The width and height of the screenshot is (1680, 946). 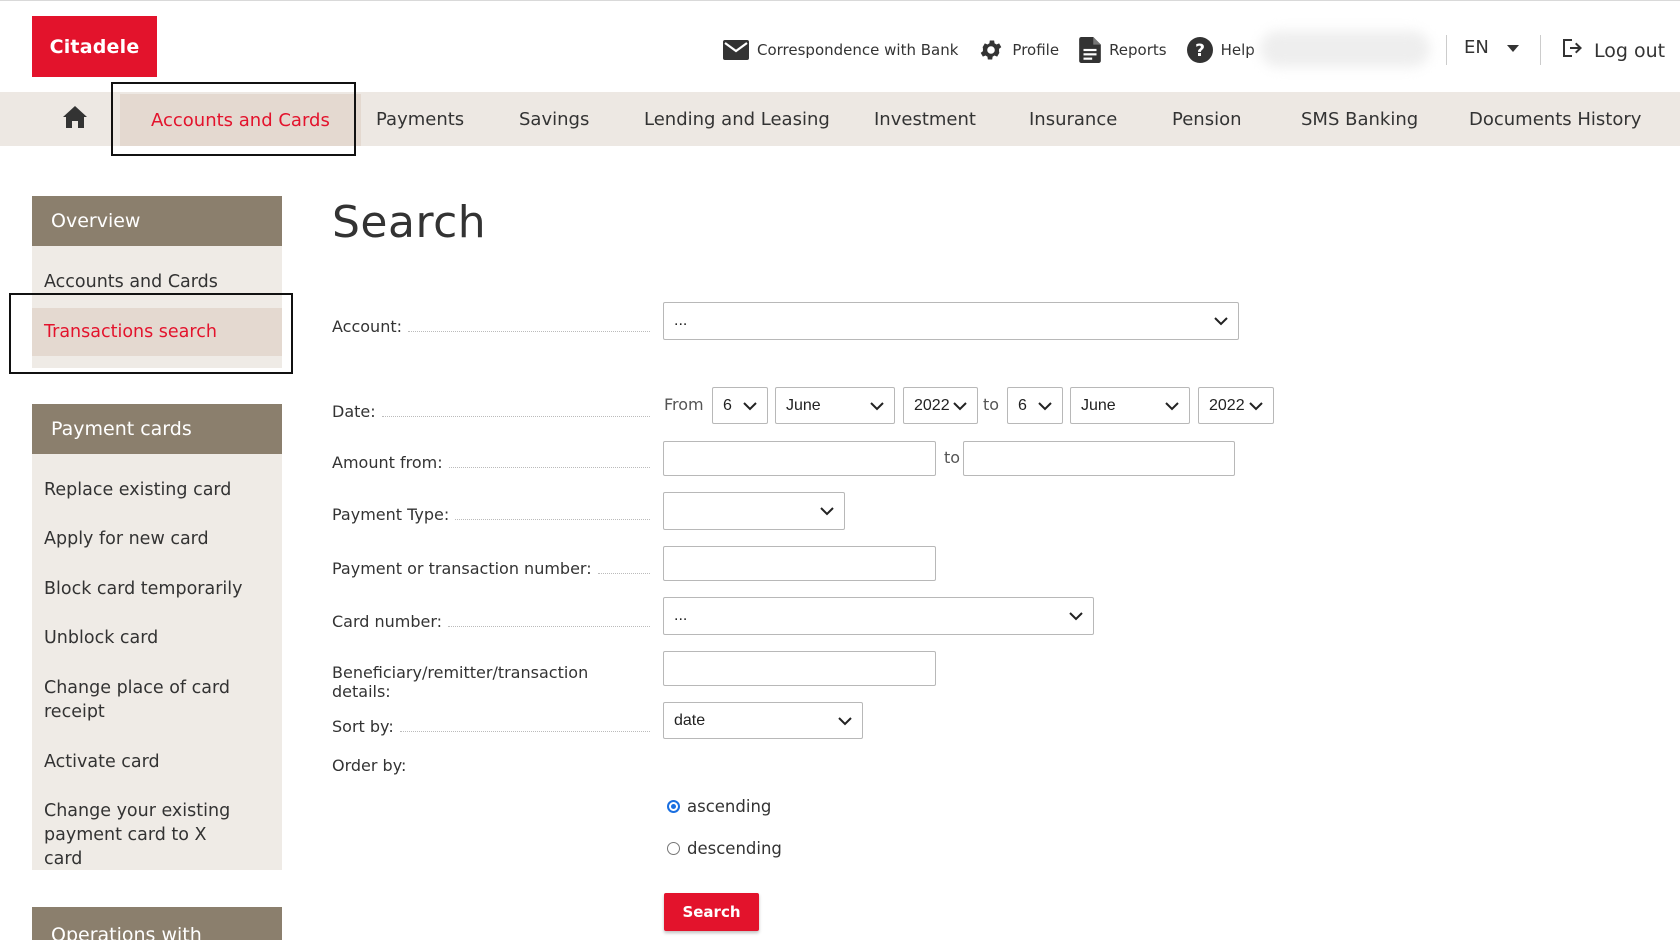 I want to click on card-number-label: Card number:, so click(x=491, y=621).